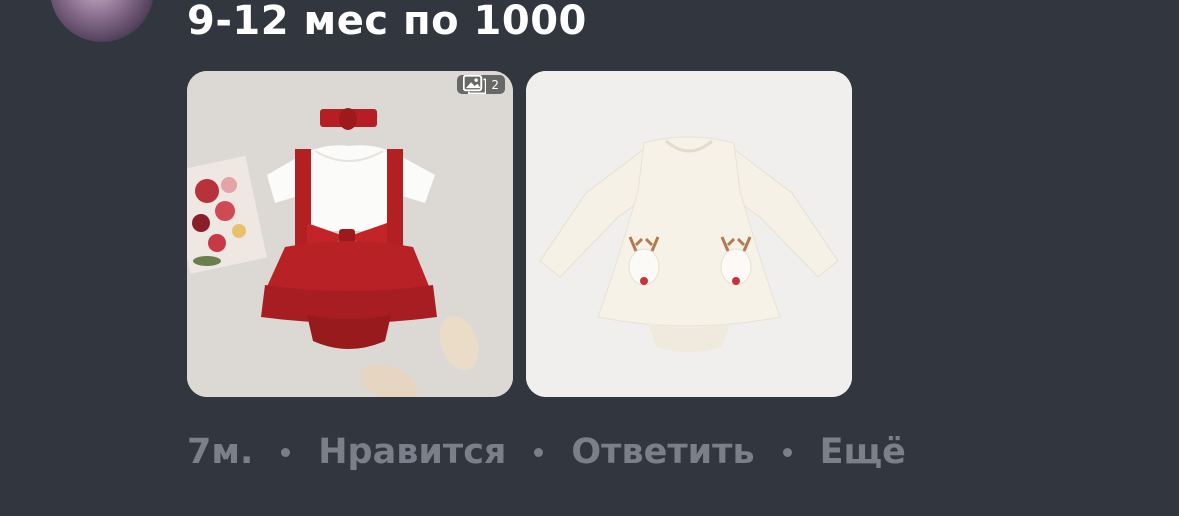  What do you see at coordinates (495, 84) in the screenshot?
I see `photo-count: 2` at bounding box center [495, 84].